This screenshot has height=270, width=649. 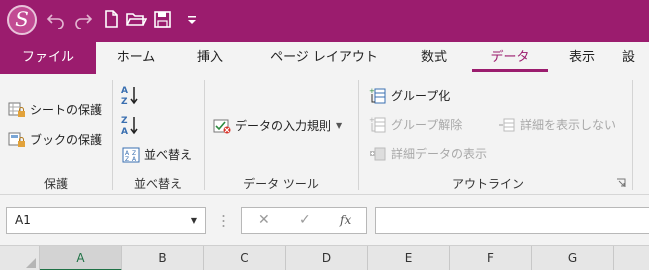 I want to click on cancel-icon: ✕, so click(x=264, y=220).